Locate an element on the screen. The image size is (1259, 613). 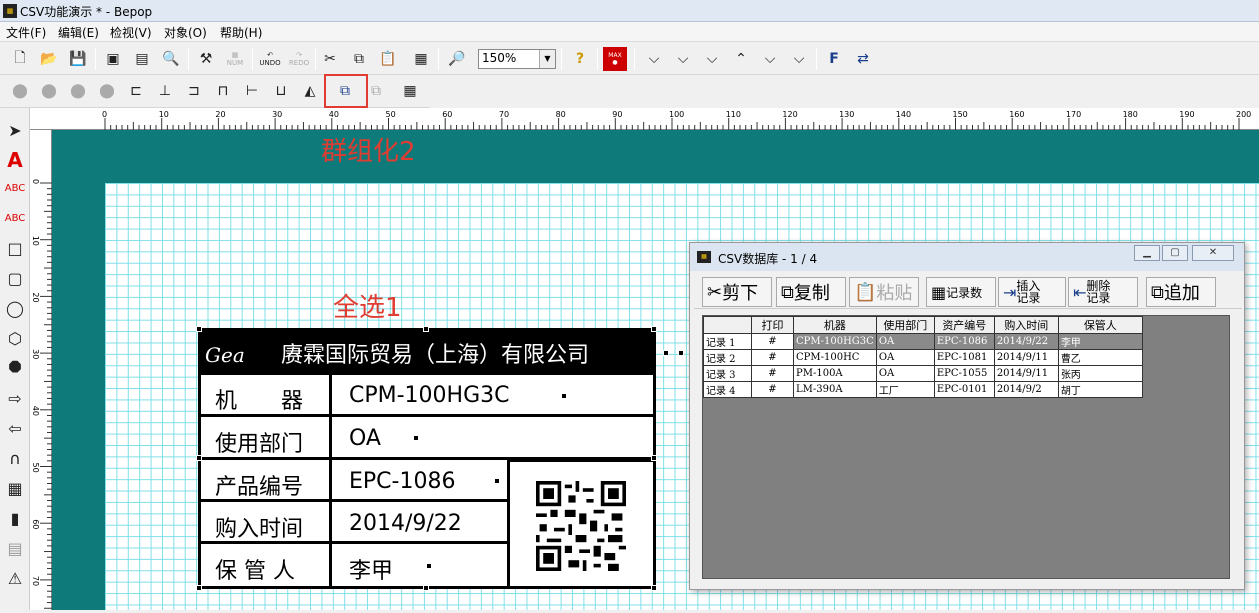
zoom-select: 150% ▼ is located at coordinates (517, 59).